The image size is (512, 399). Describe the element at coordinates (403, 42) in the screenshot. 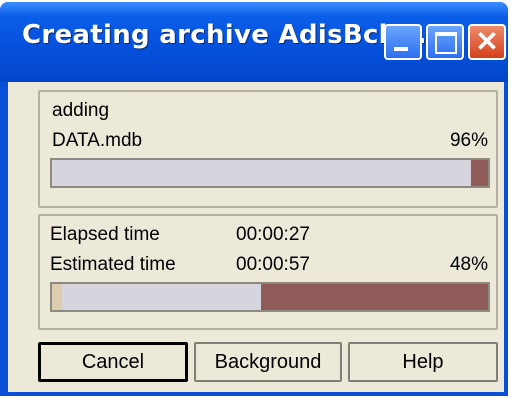

I see `minimize-button` at that location.